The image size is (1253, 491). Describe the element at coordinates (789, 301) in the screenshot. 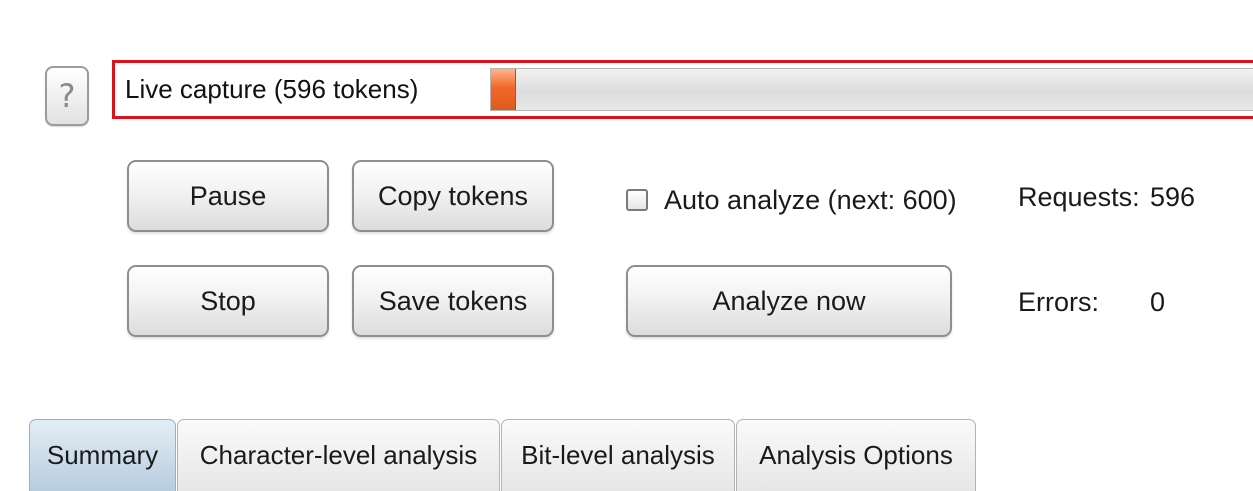

I see `analyze-now-button: Analyze now` at that location.